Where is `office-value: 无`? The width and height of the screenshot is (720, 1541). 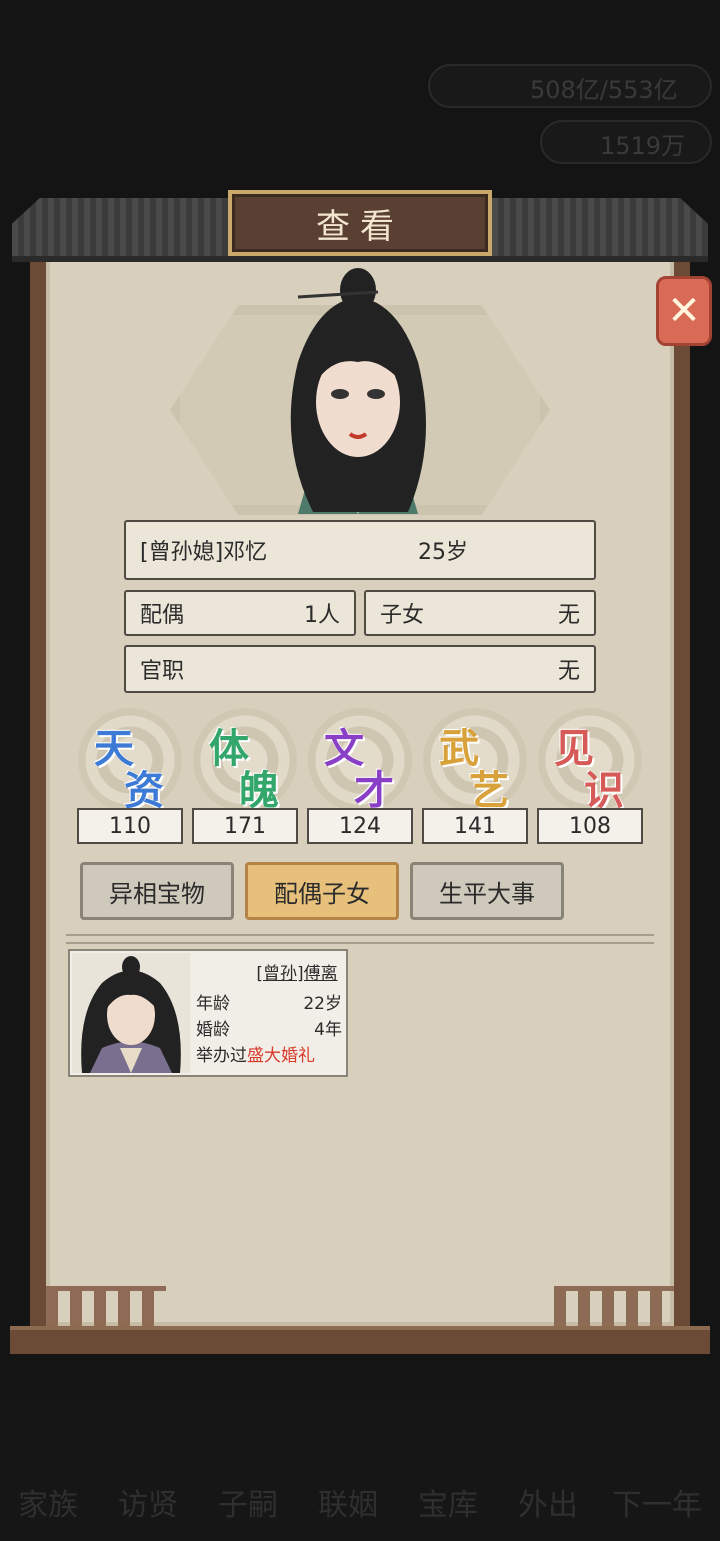 office-value: 无 is located at coordinates (568, 671).